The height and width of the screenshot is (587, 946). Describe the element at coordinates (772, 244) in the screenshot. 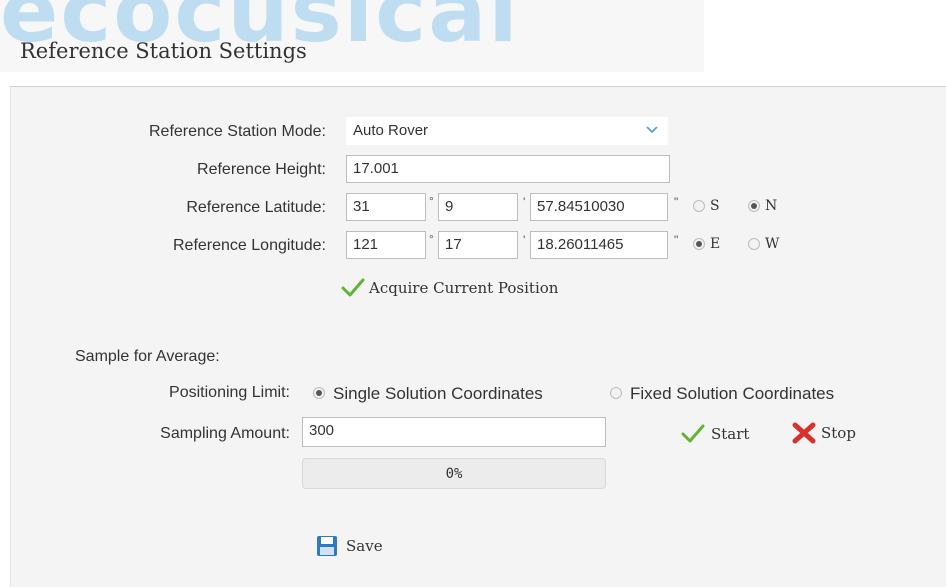

I see `longitude-w-label: W` at that location.